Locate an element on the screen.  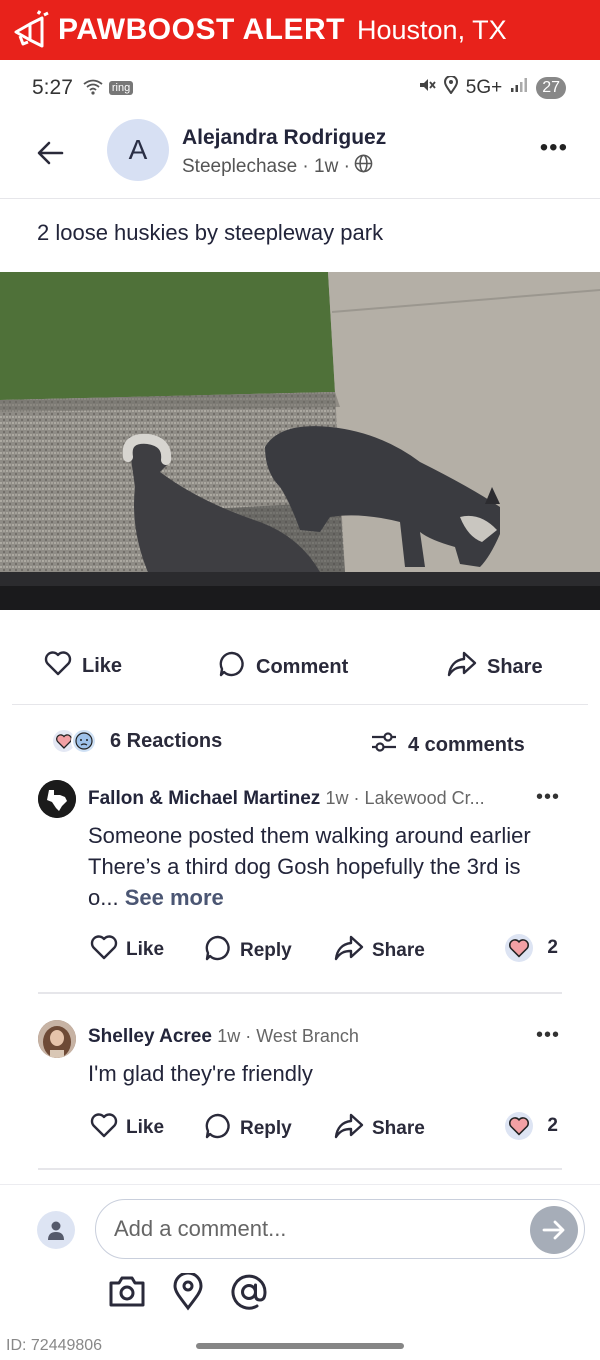
author-name: Alejandra Rodriguez is located at coordinates (284, 138).